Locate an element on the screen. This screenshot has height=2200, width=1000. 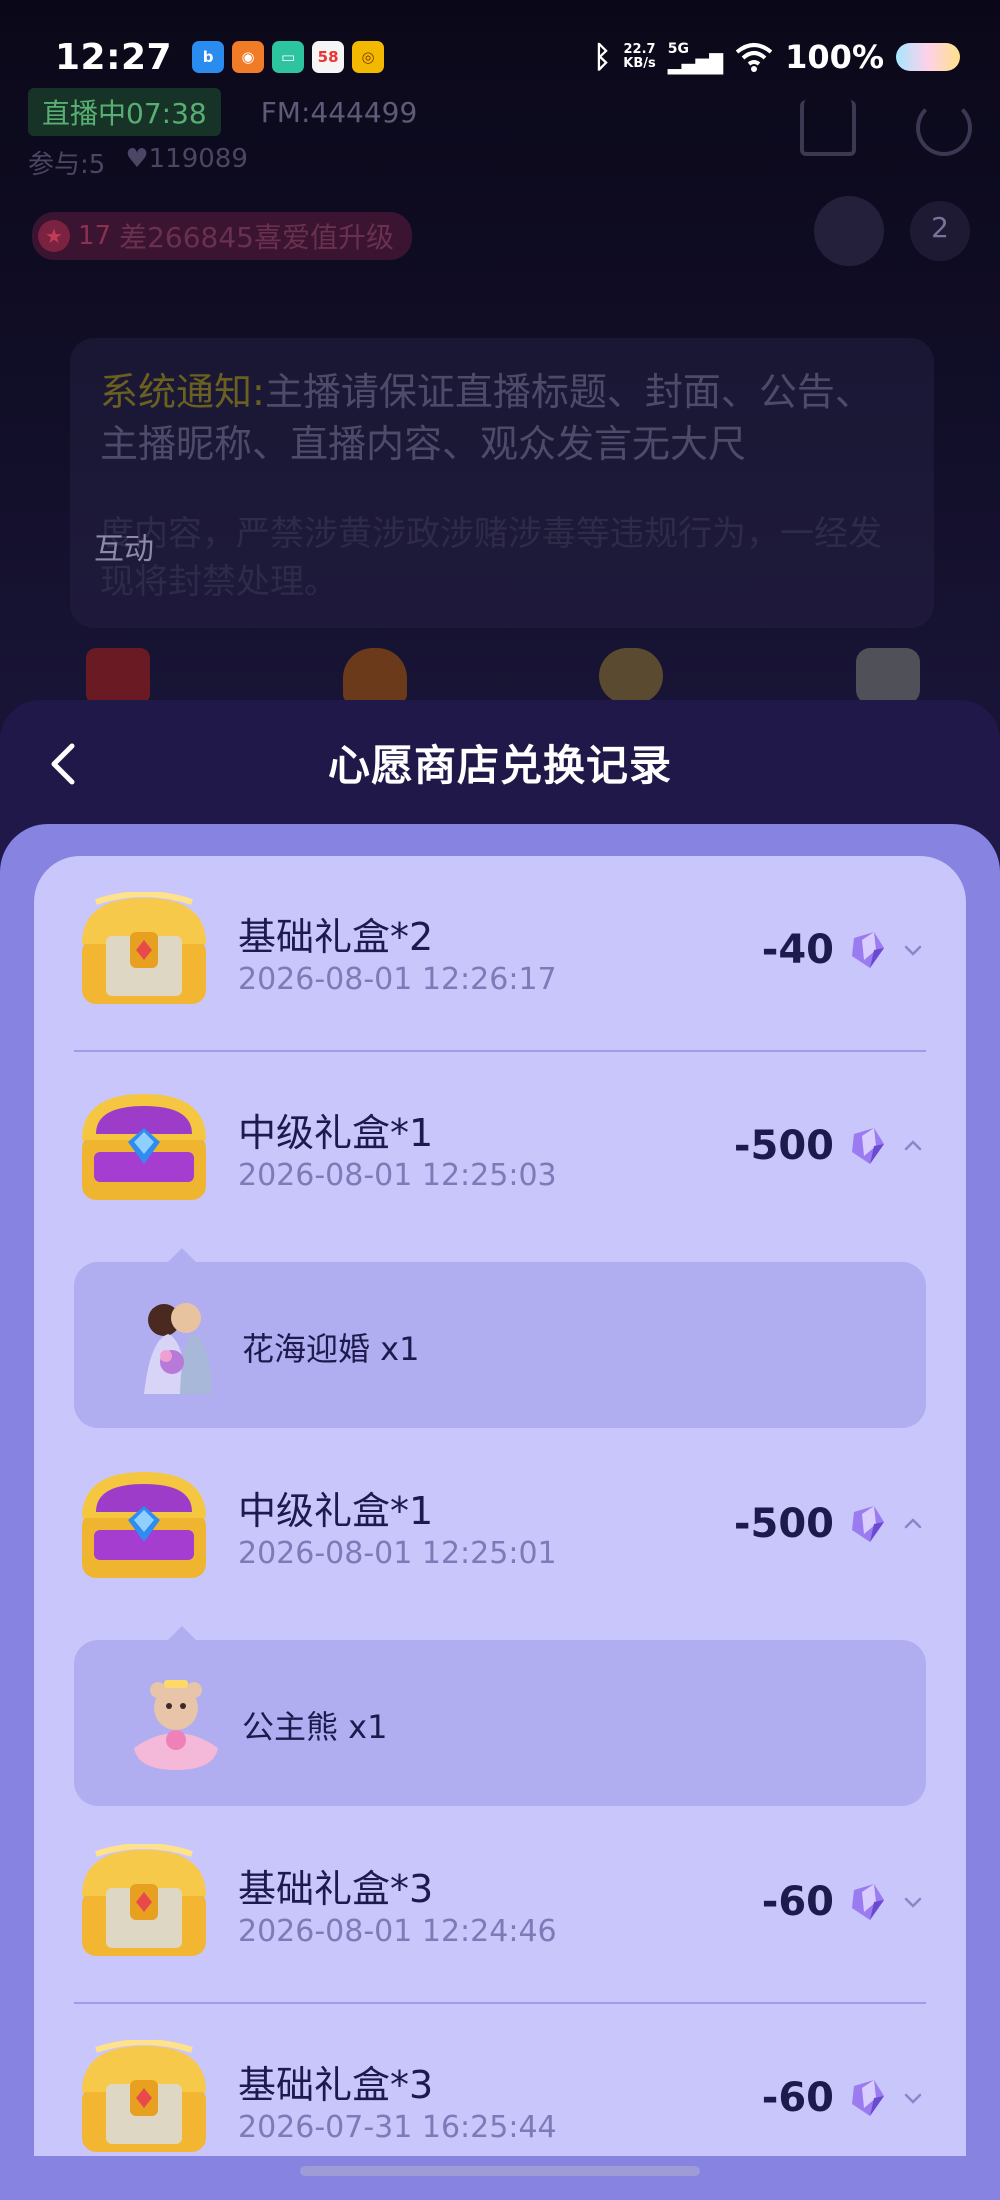
record-detail: 花海迎婚 x1 is located at coordinates (500, 1339).